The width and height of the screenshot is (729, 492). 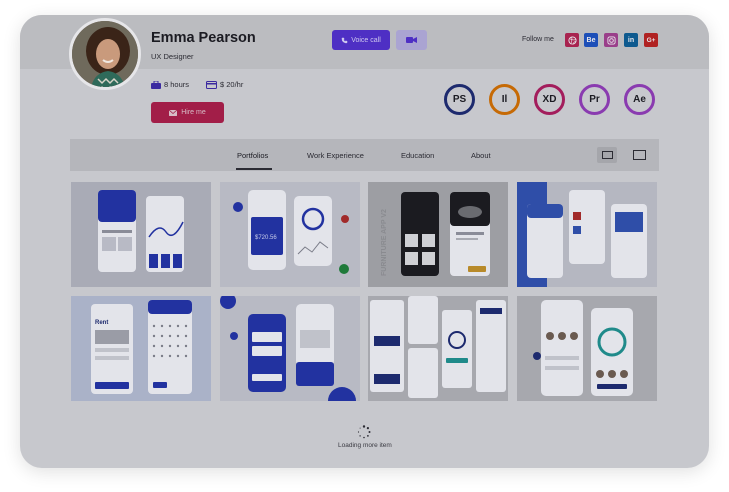 What do you see at coordinates (366, 40) in the screenshot?
I see `voice-call-label: Voice call` at bounding box center [366, 40].